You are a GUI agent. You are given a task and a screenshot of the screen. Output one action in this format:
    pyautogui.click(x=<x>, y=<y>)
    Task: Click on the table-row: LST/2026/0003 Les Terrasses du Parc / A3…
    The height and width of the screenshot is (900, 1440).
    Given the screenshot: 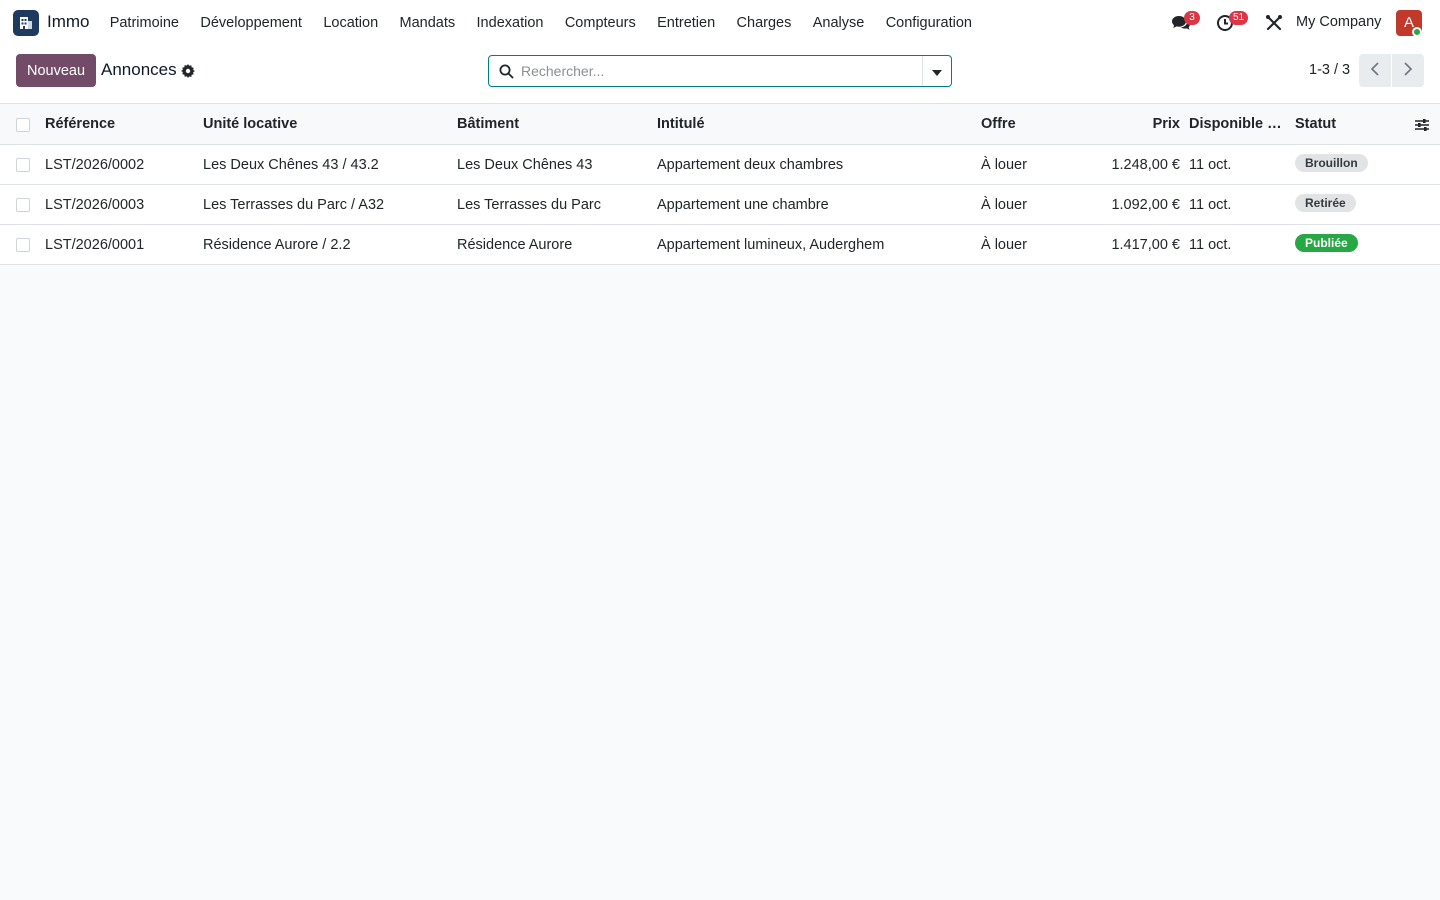 What is the action you would take?
    pyautogui.click(x=720, y=205)
    